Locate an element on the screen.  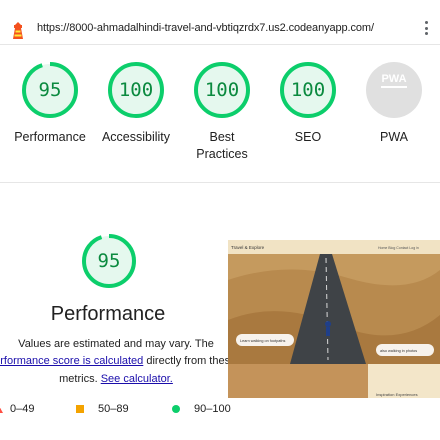
perf-note-line2-rest: directly from these is located at coordinates (190, 361).